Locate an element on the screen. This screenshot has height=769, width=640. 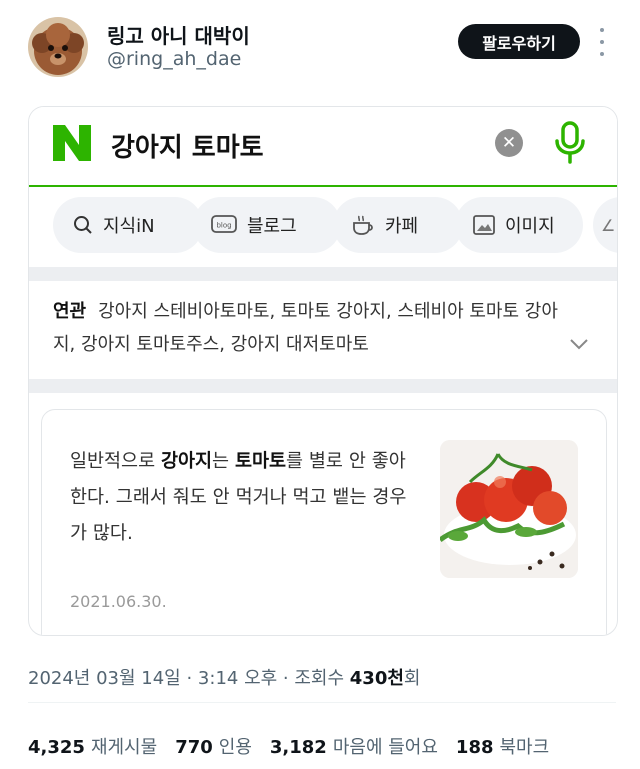
tomato-photo is located at coordinates (509, 509).